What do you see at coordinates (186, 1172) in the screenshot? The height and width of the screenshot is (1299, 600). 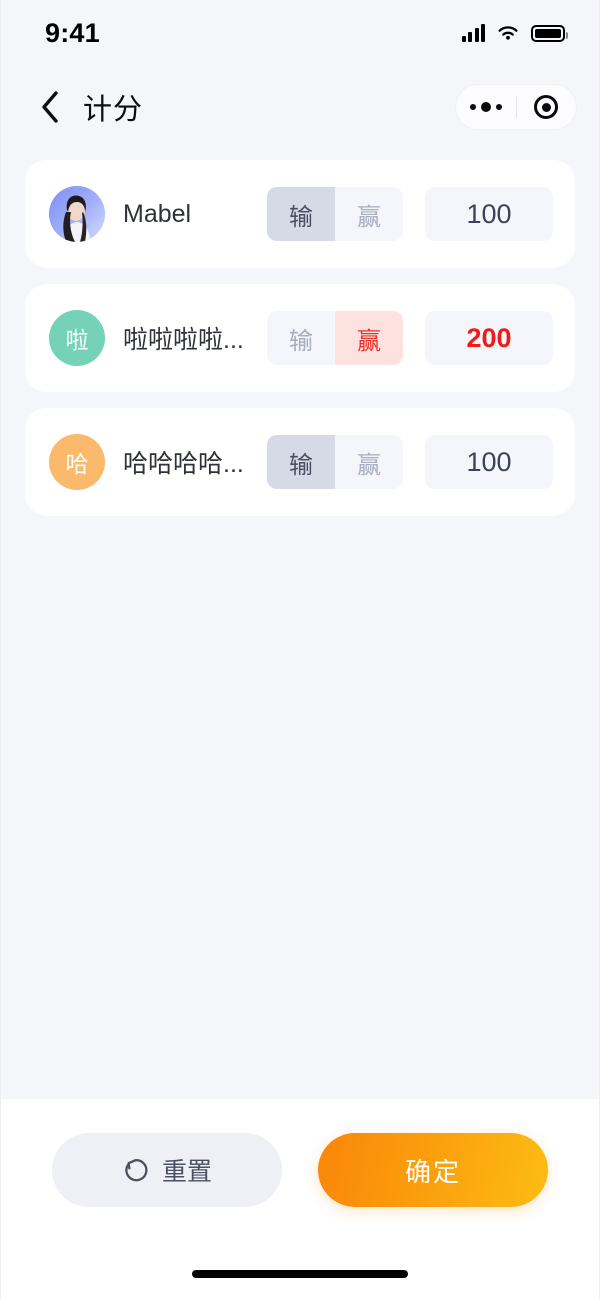 I see `reset-label: 重置` at bounding box center [186, 1172].